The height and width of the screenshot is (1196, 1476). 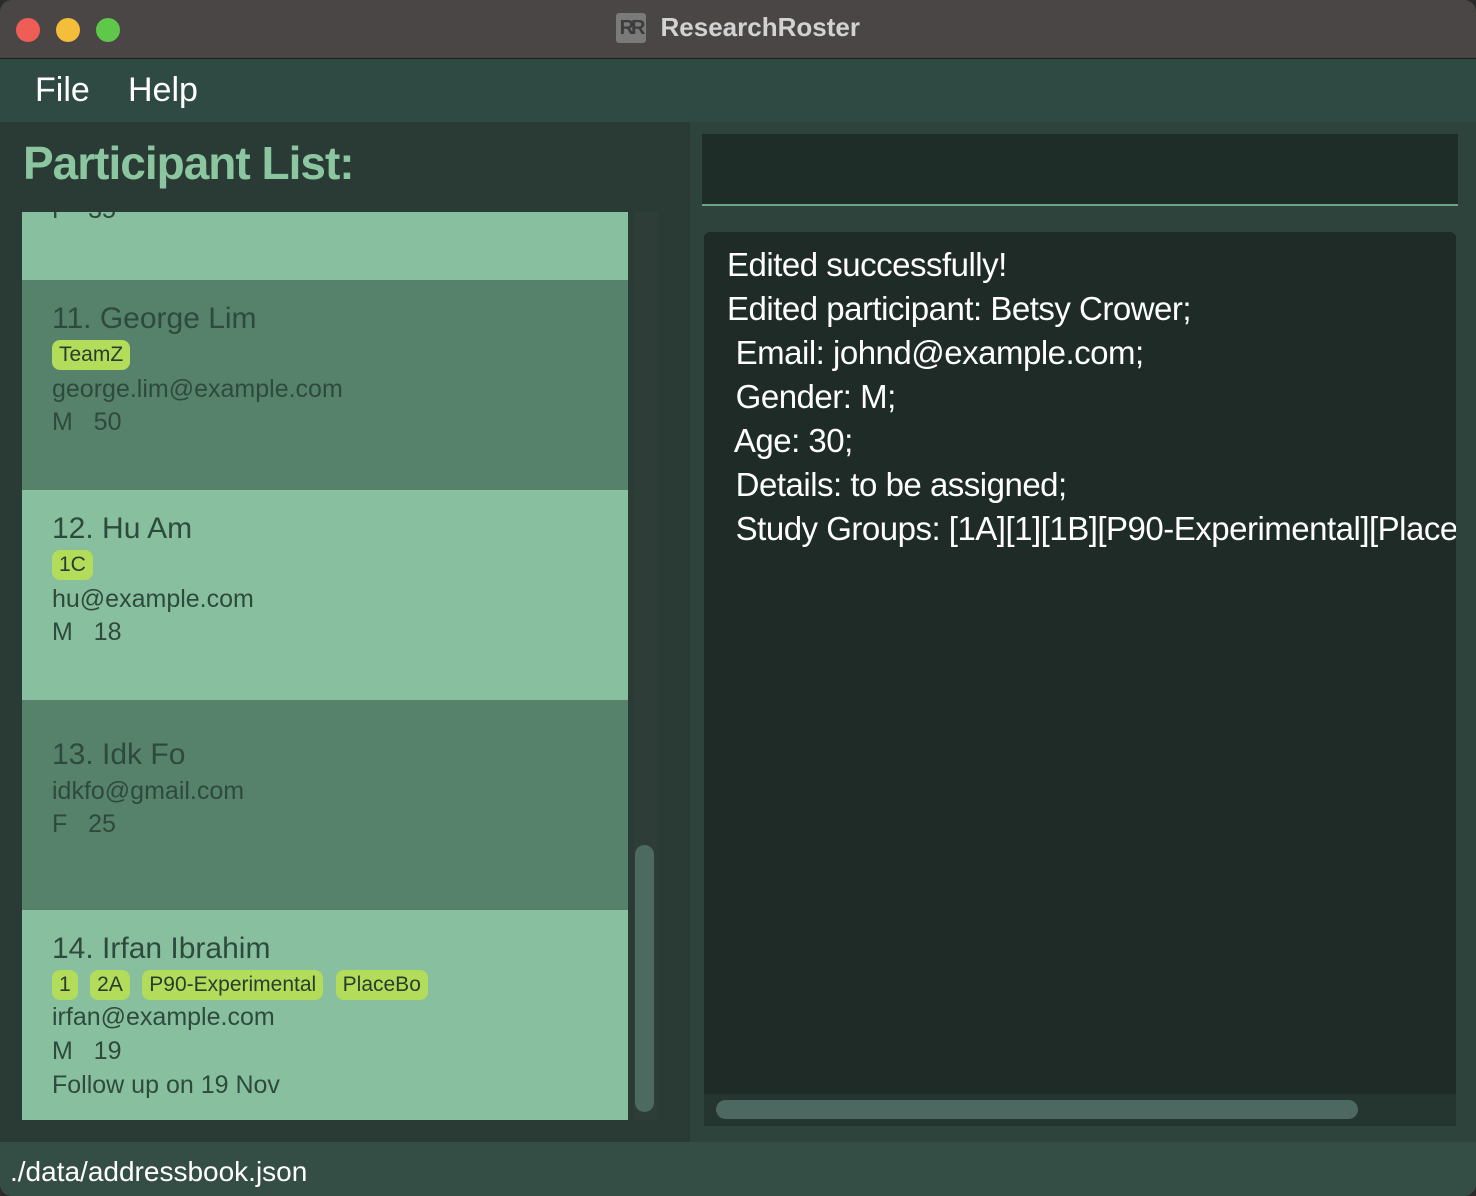 I want to click on result-line: Details: to be assigned;, so click(x=897, y=484).